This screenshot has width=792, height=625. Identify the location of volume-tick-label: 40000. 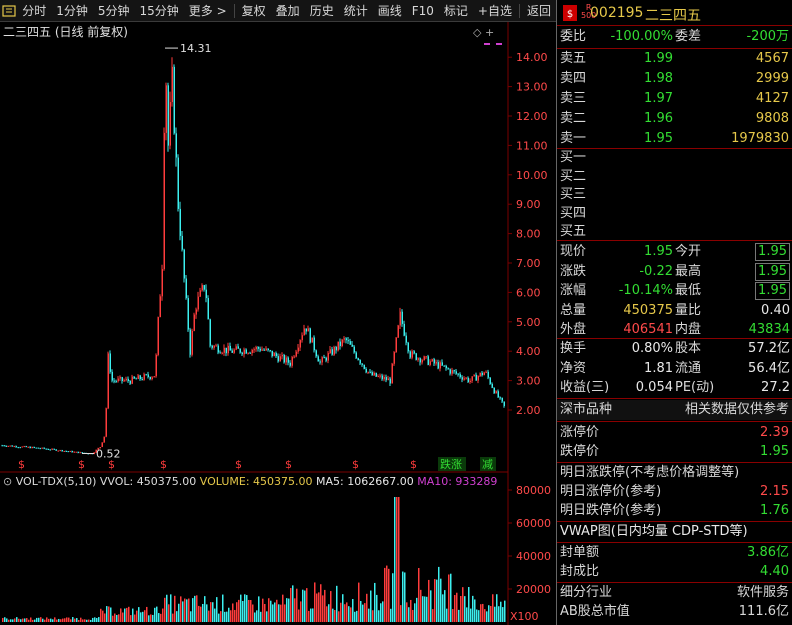
(533, 556).